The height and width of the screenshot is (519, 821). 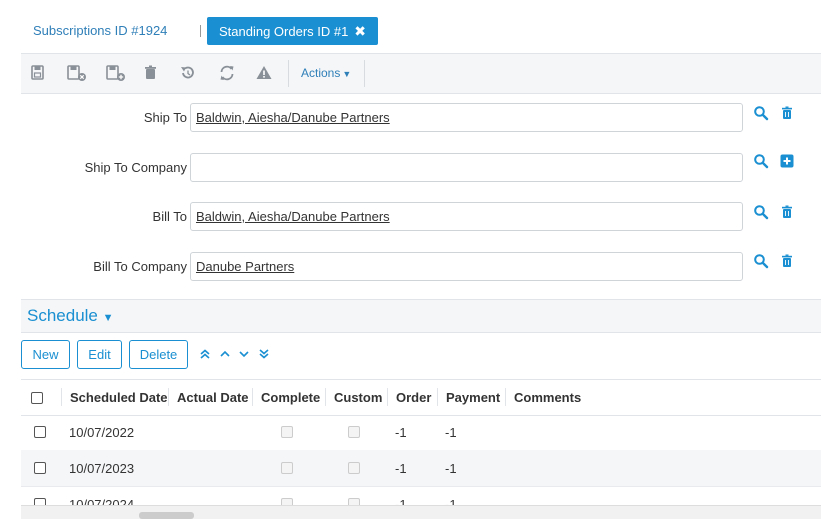 I want to click on new-button: New, so click(x=45, y=354).